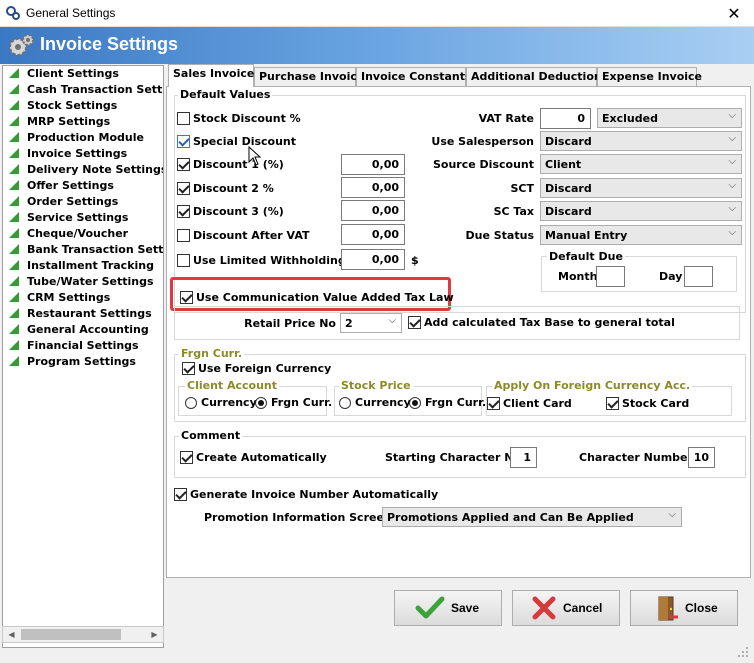 The image size is (754, 663). Describe the element at coordinates (71, 634) in the screenshot. I see `scrollbar-thumb` at that location.